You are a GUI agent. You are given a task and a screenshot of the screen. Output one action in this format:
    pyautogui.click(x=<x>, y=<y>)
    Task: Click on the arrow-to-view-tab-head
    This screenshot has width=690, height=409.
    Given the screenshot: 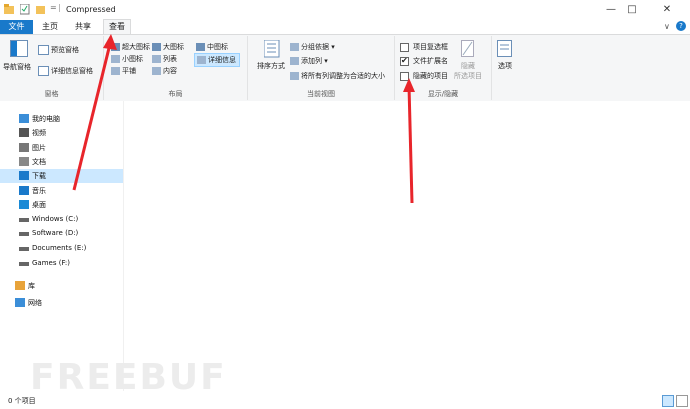 What is the action you would take?
    pyautogui.click(x=110, y=42)
    